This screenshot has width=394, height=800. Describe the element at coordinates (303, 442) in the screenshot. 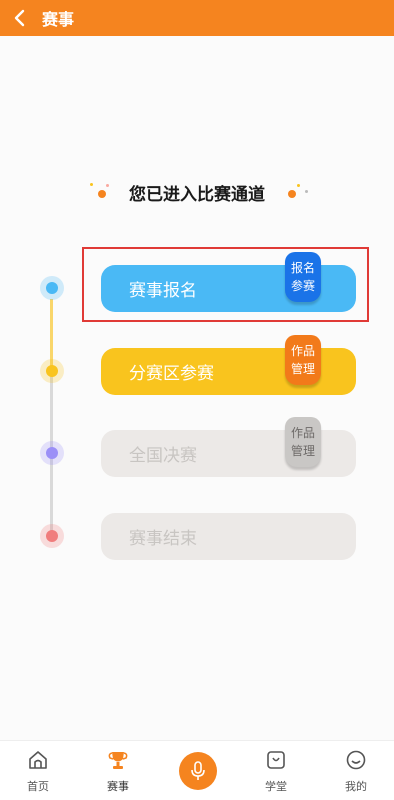

I see `work-management-badge-disabled: 作品 管理` at that location.